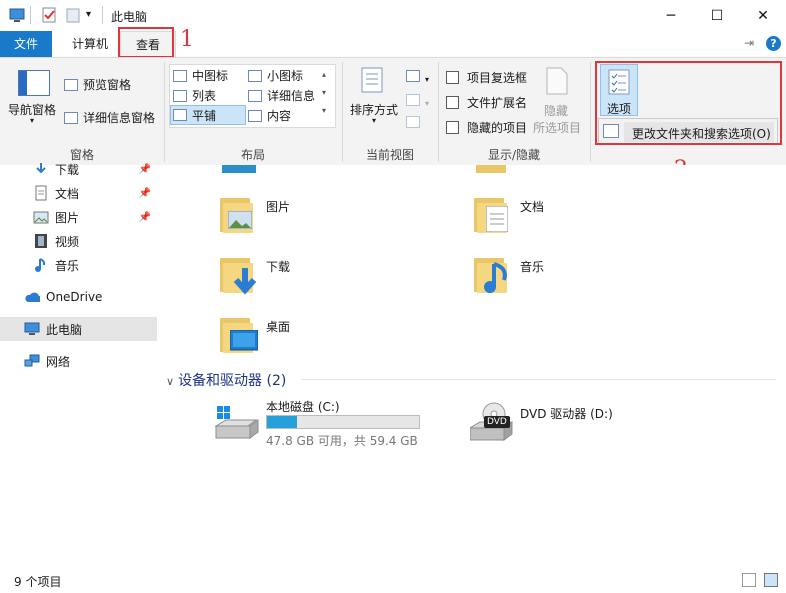 This screenshot has width=786, height=593. Describe the element at coordinates (557, 128) in the screenshot. I see `hide-selected-button-line2: 所选项目` at that location.